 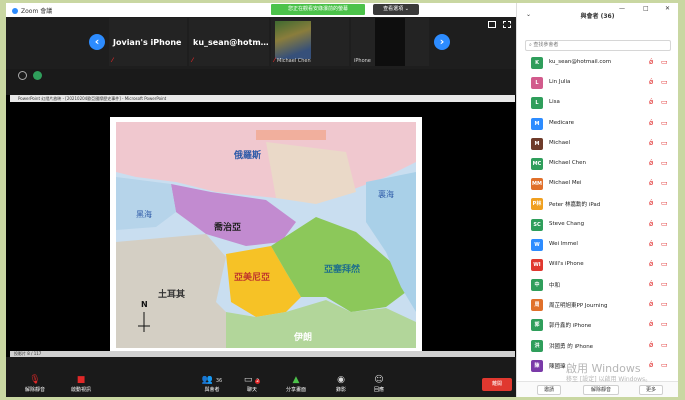 I want to click on participant-row: MM Michael Mei ǿ ▭, so click(x=597, y=184).